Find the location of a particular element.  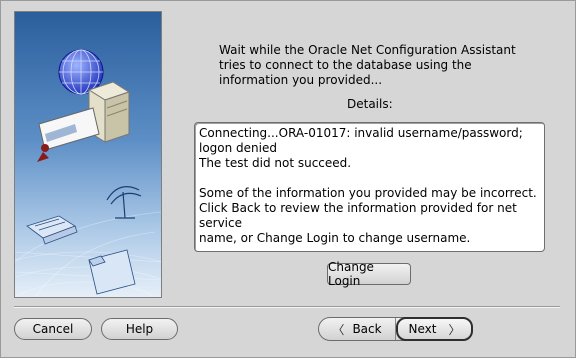

change-login-label: Change Login is located at coordinates (351, 274).